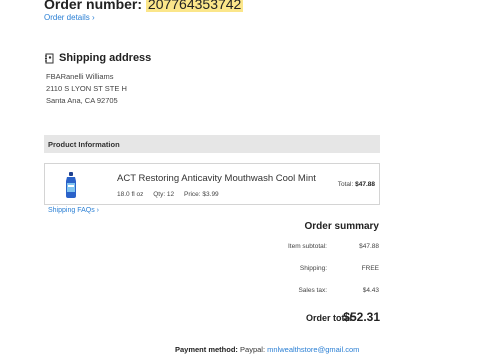  What do you see at coordinates (69, 17) in the screenshot?
I see `order-details-link: Order details ›` at bounding box center [69, 17].